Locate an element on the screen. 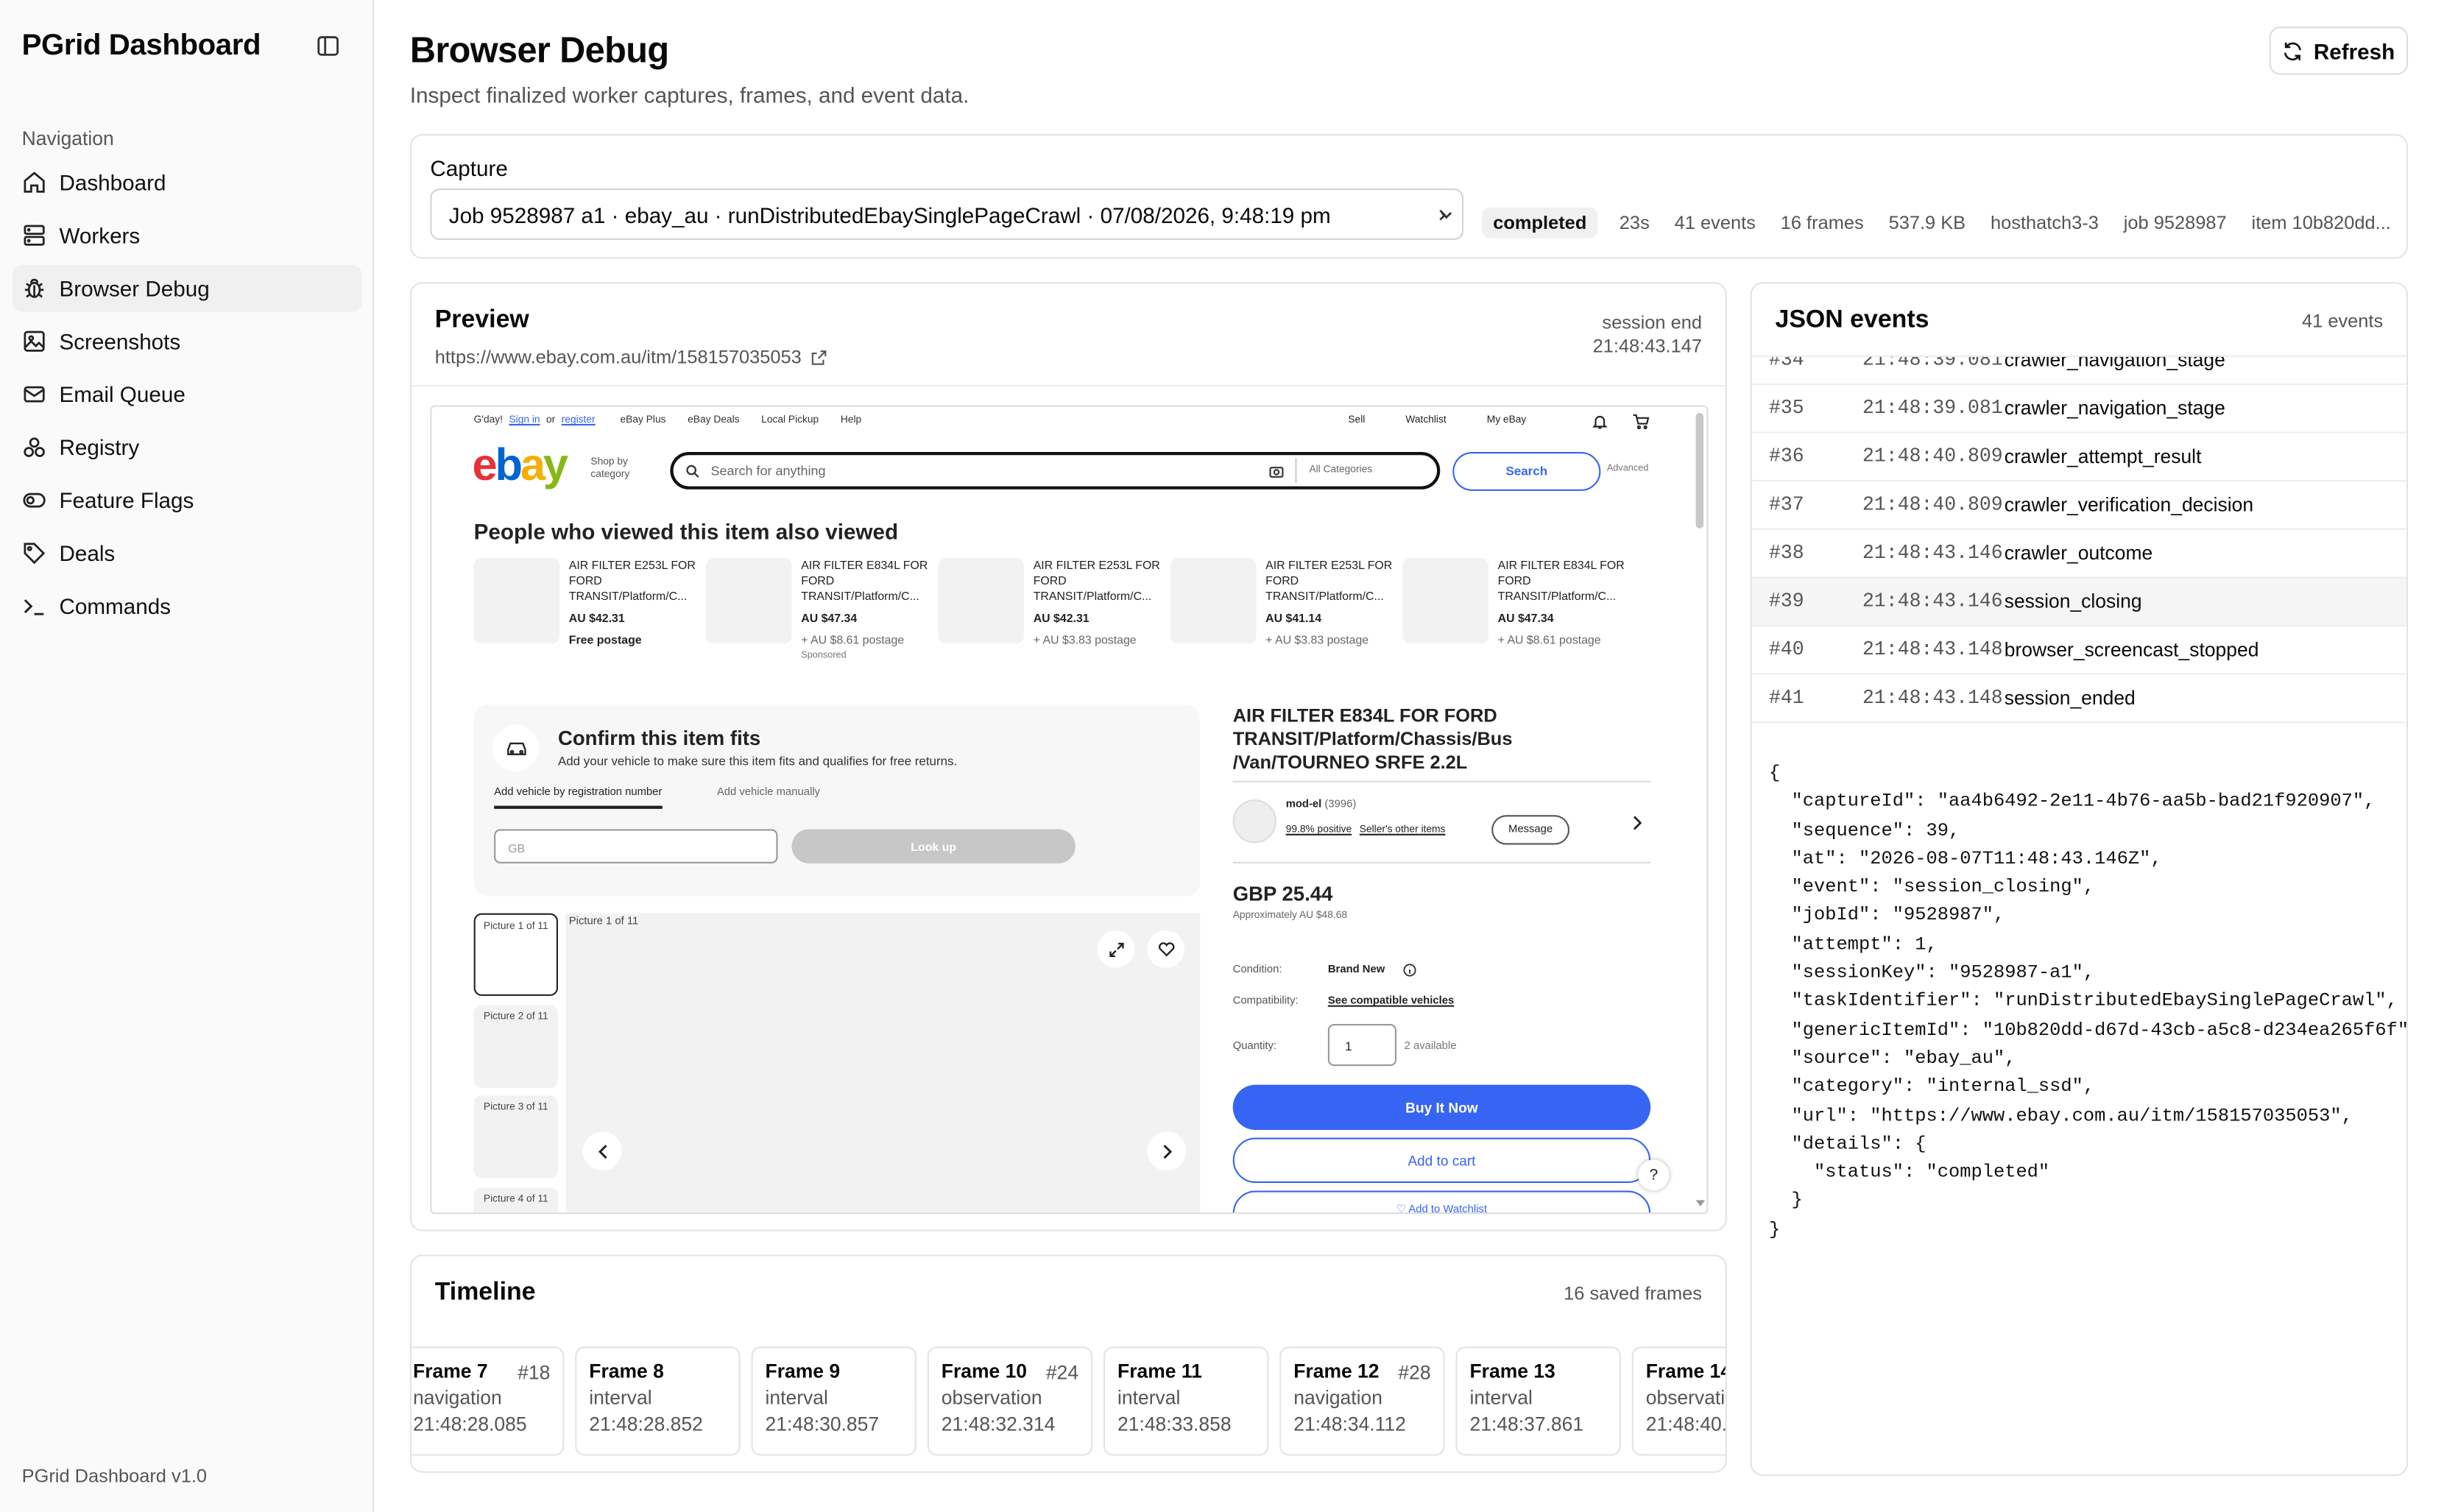 The width and height of the screenshot is (2444, 1512). refresh-button: Refresh is located at coordinates (2339, 50).